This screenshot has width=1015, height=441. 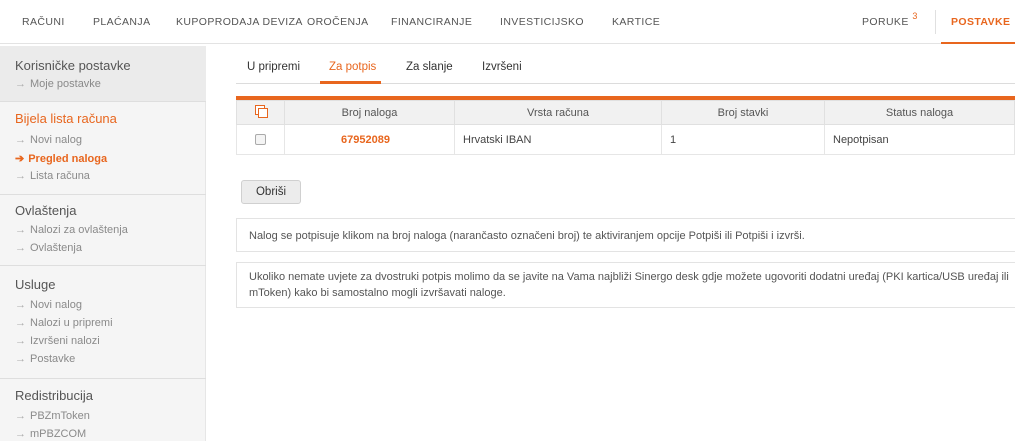 I want to click on tab-za-potpis: Za potpis, so click(x=352, y=67).